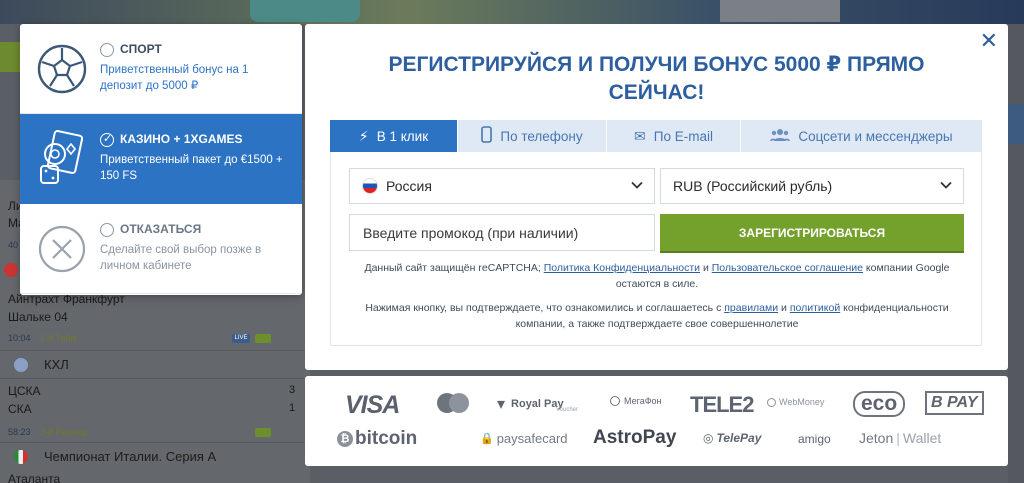 The height and width of the screenshot is (483, 1024). Describe the element at coordinates (622, 268) in the screenshot. I see `privacy-policy-link: Политика Конфиденциальности` at that location.